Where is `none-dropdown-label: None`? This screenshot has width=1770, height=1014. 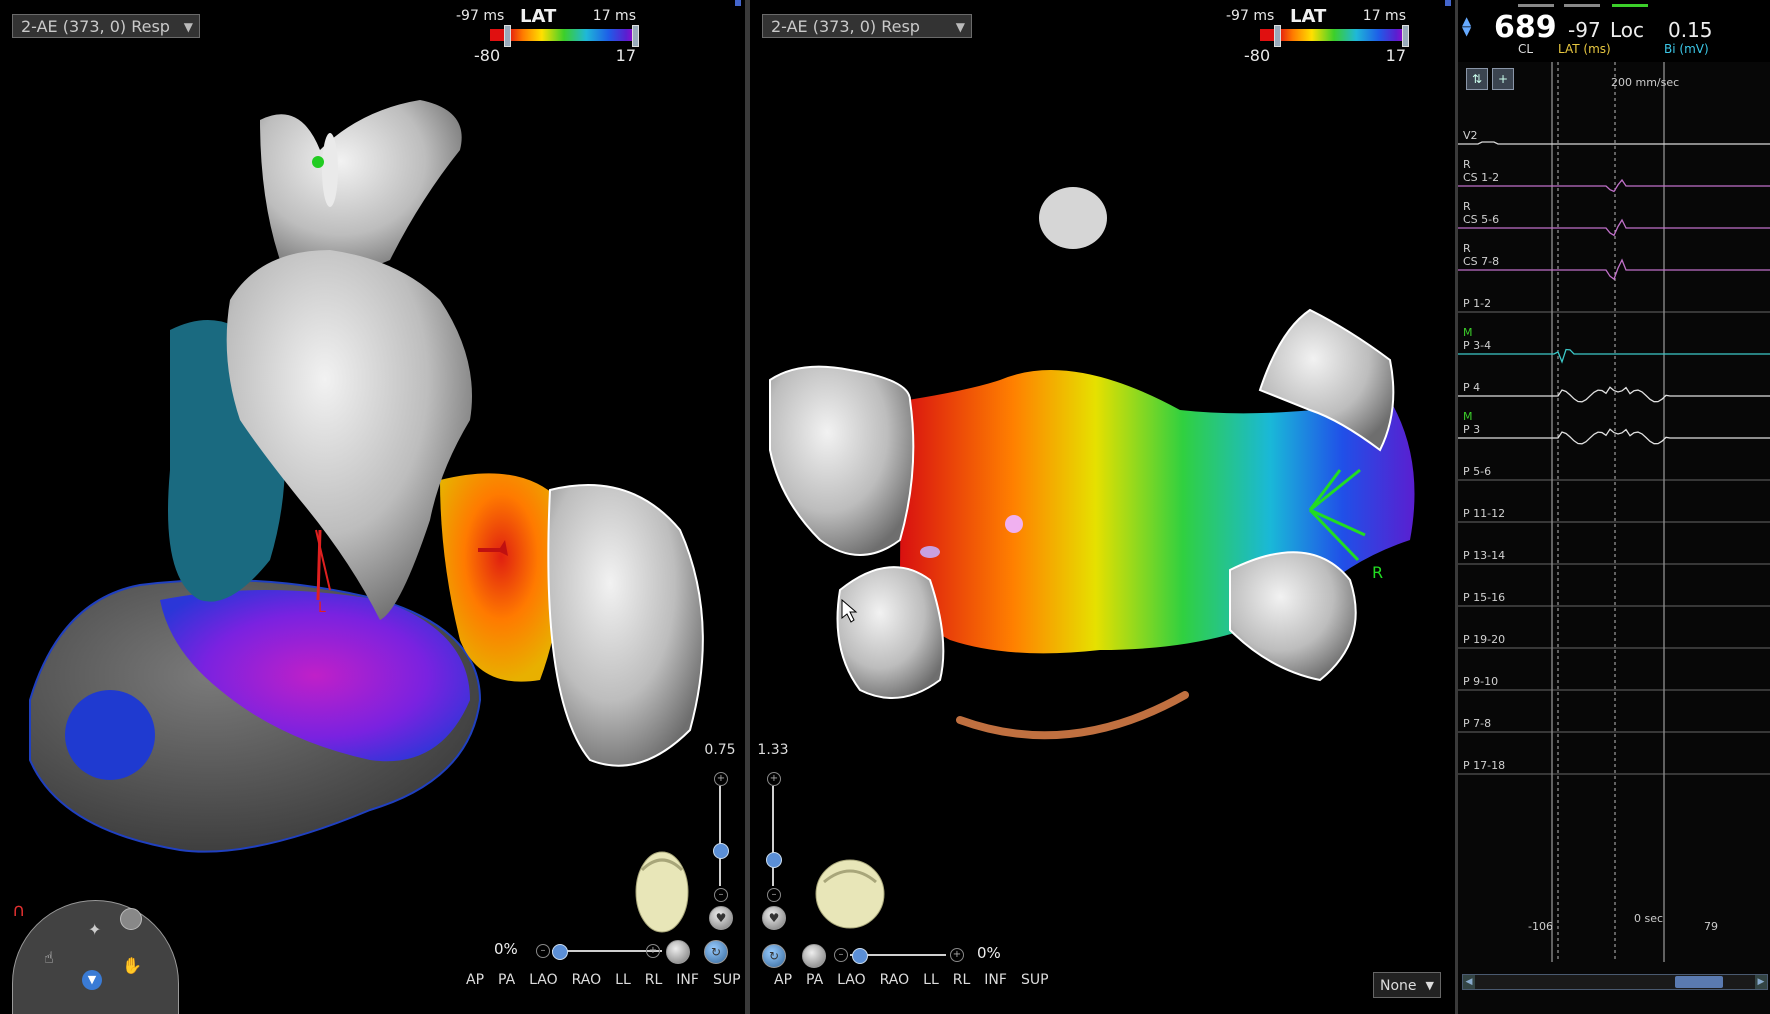 none-dropdown-label: None is located at coordinates (1398, 986).